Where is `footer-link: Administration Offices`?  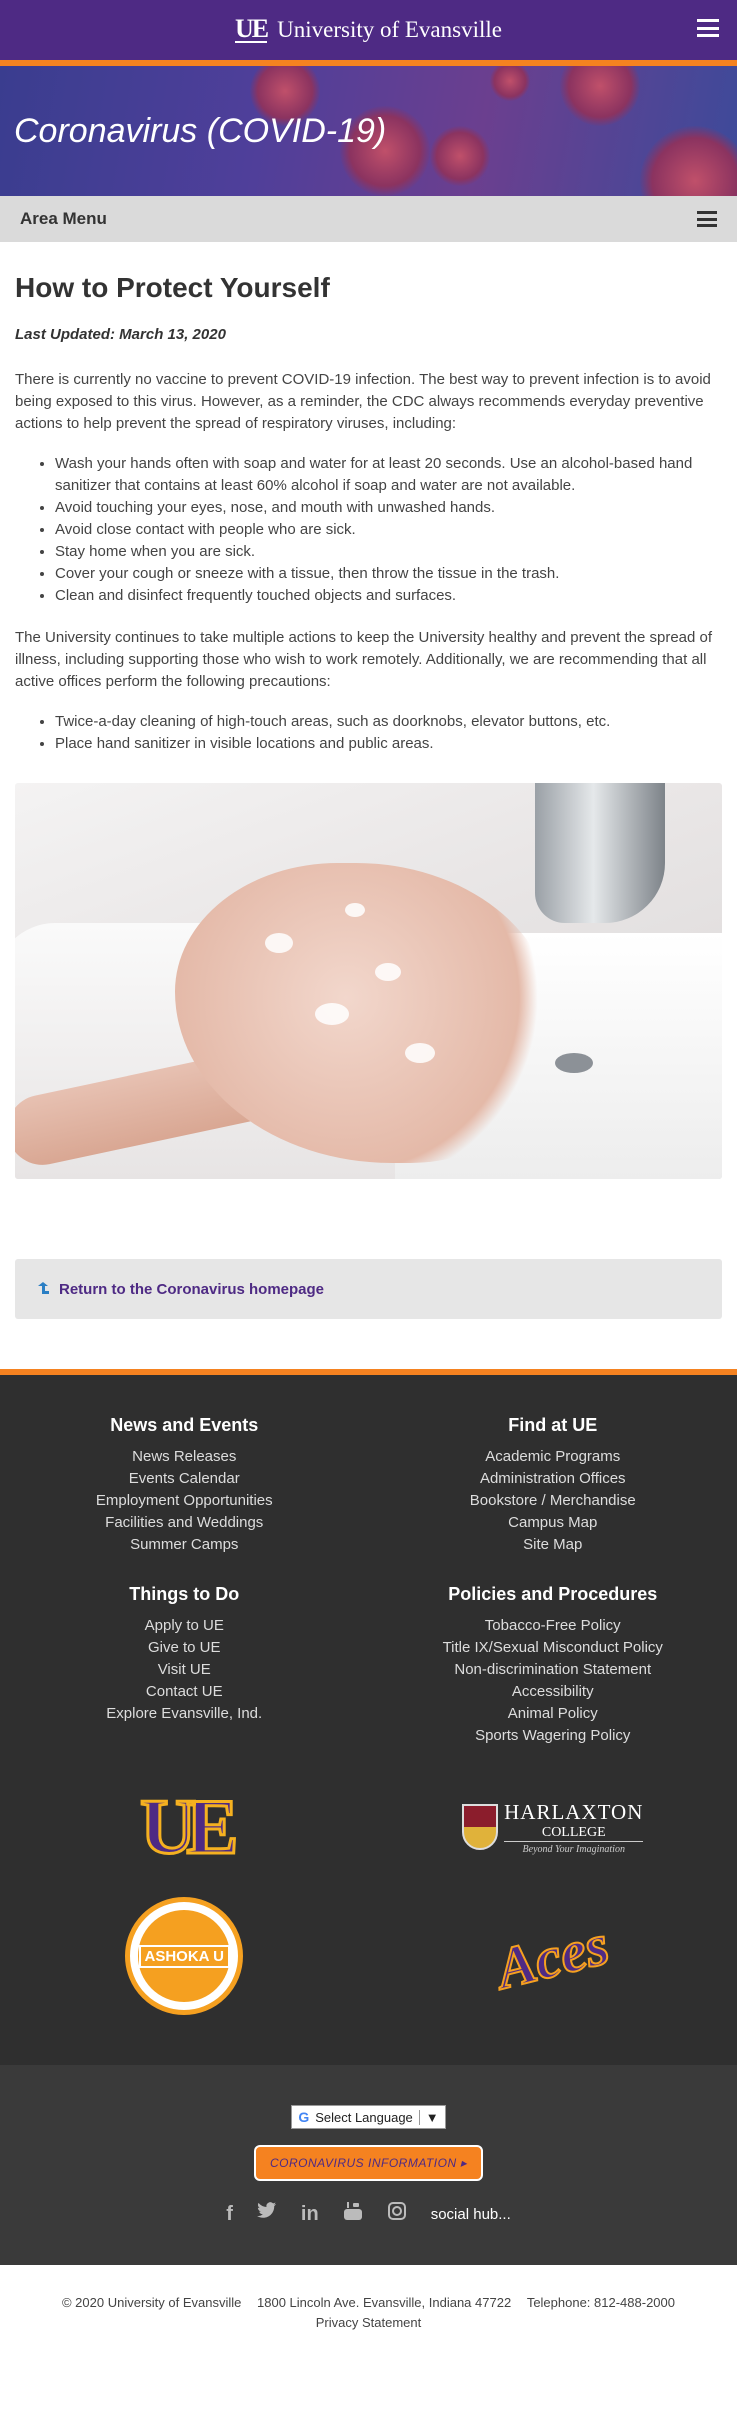 footer-link: Administration Offices is located at coordinates (553, 1479).